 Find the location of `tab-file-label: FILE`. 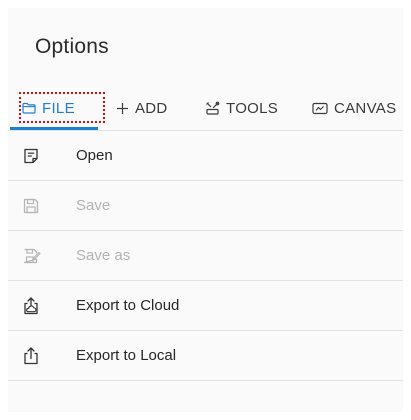

tab-file-label: FILE is located at coordinates (58, 108).